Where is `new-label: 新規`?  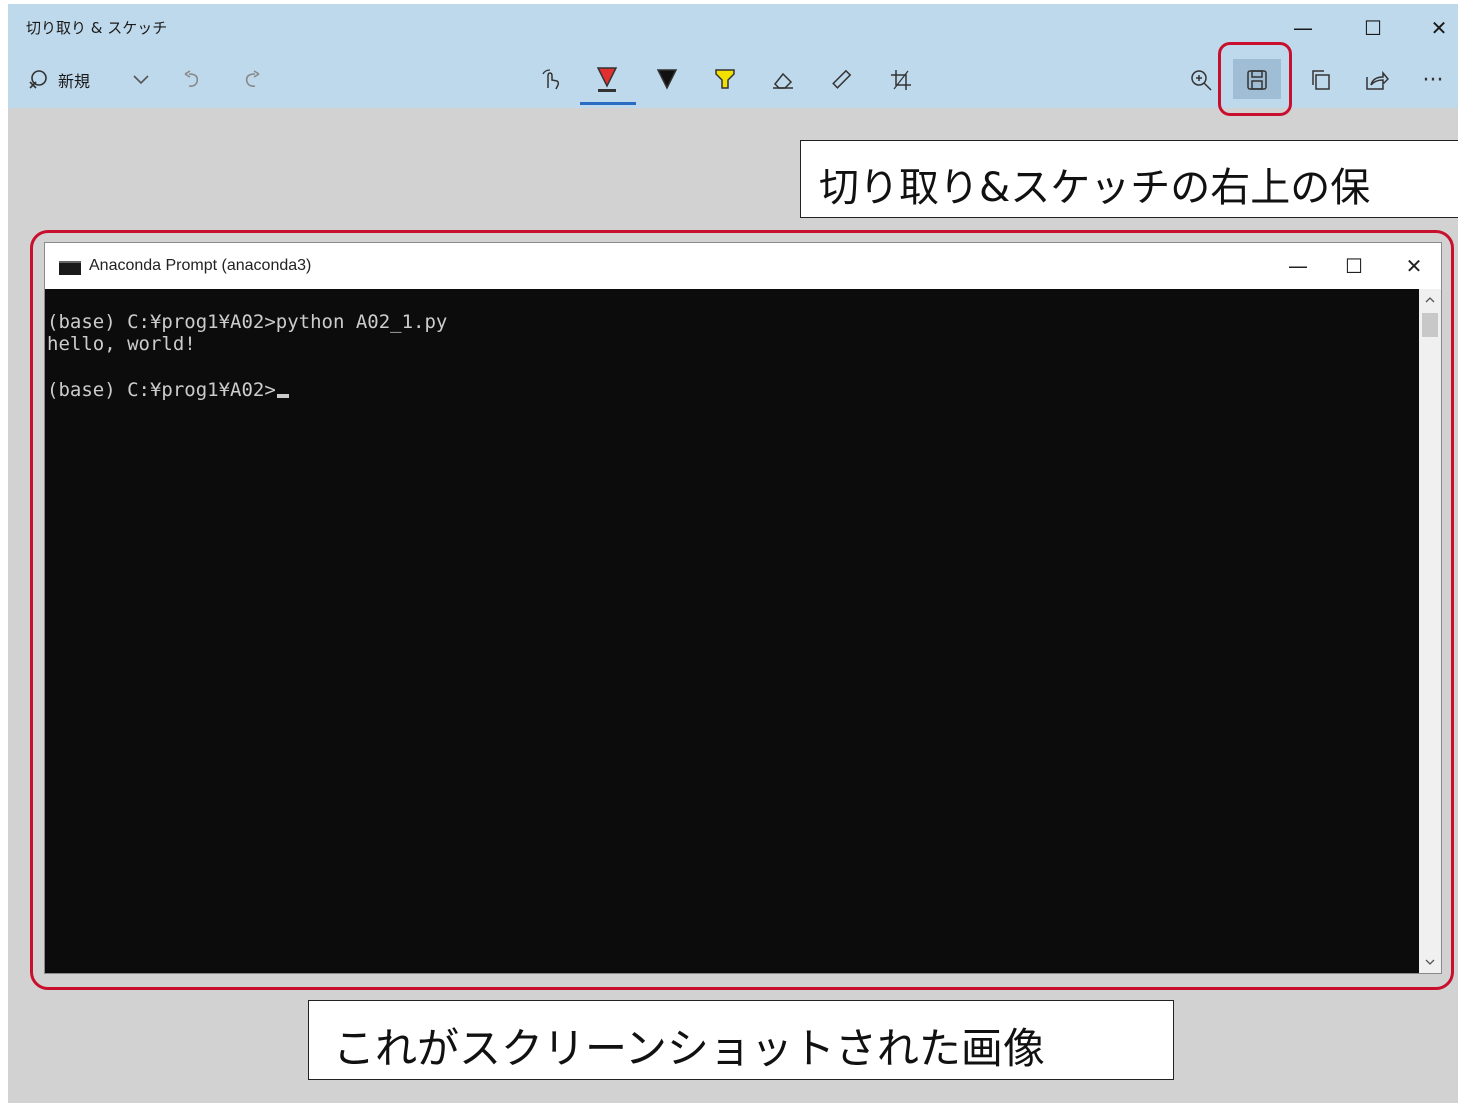 new-label: 新規 is located at coordinates (74, 81).